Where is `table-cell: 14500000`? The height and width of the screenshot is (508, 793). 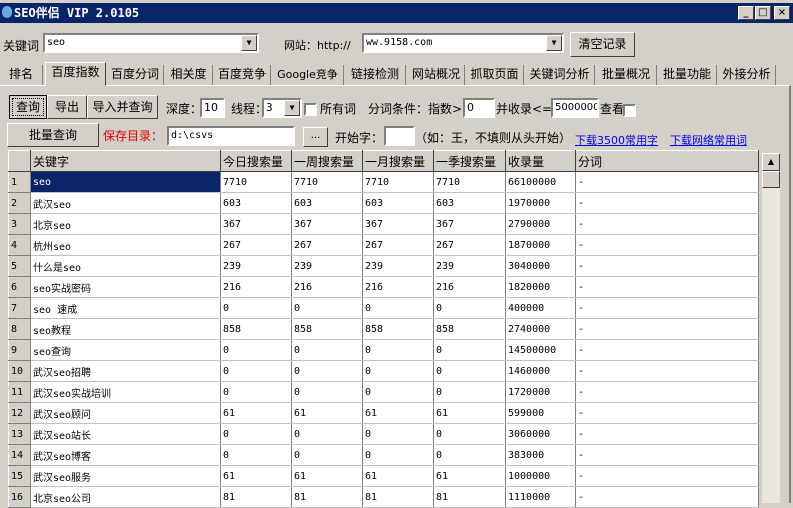 table-cell: 14500000 is located at coordinates (540, 350).